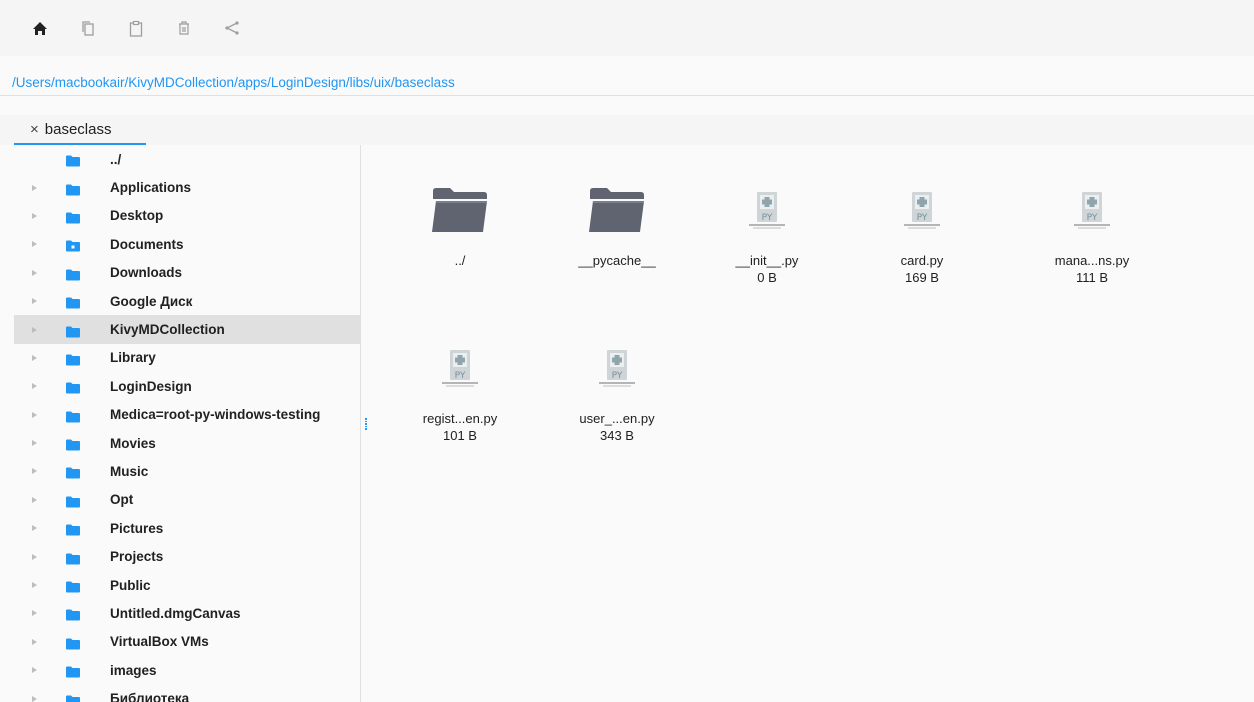 The width and height of the screenshot is (1254, 702). What do you see at coordinates (146, 273) in the screenshot?
I see `tree-item-label: Downloads` at bounding box center [146, 273].